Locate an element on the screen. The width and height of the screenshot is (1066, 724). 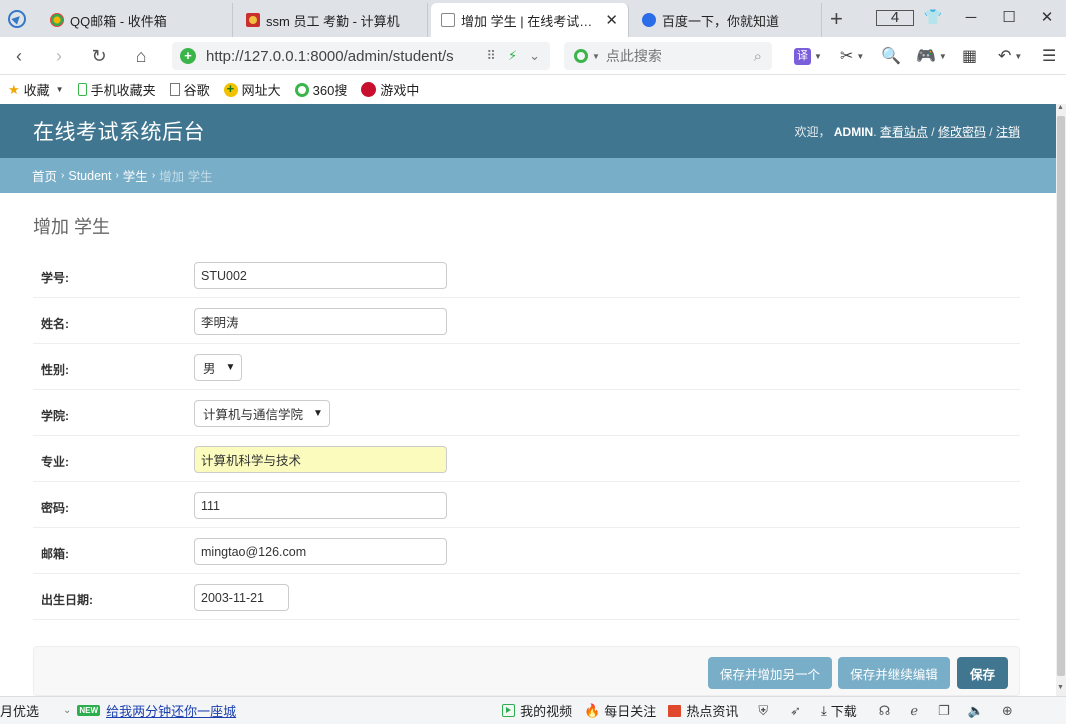
game-button: 🎮 ▼ is located at coordinates (931, 56).